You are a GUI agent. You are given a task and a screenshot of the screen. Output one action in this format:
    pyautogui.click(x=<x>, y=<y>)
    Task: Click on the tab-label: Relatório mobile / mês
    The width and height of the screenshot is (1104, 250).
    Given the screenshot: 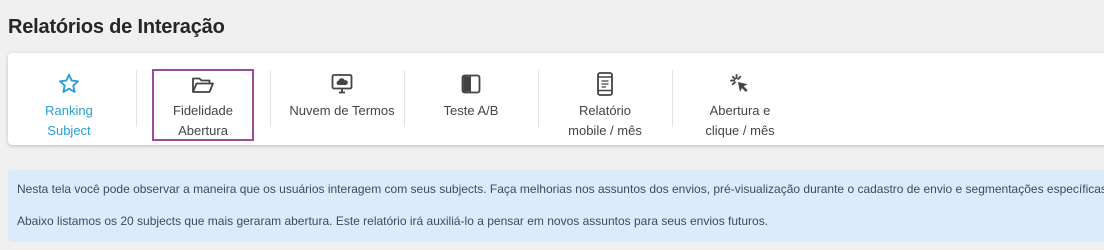 What is the action you would take?
    pyautogui.click(x=605, y=120)
    